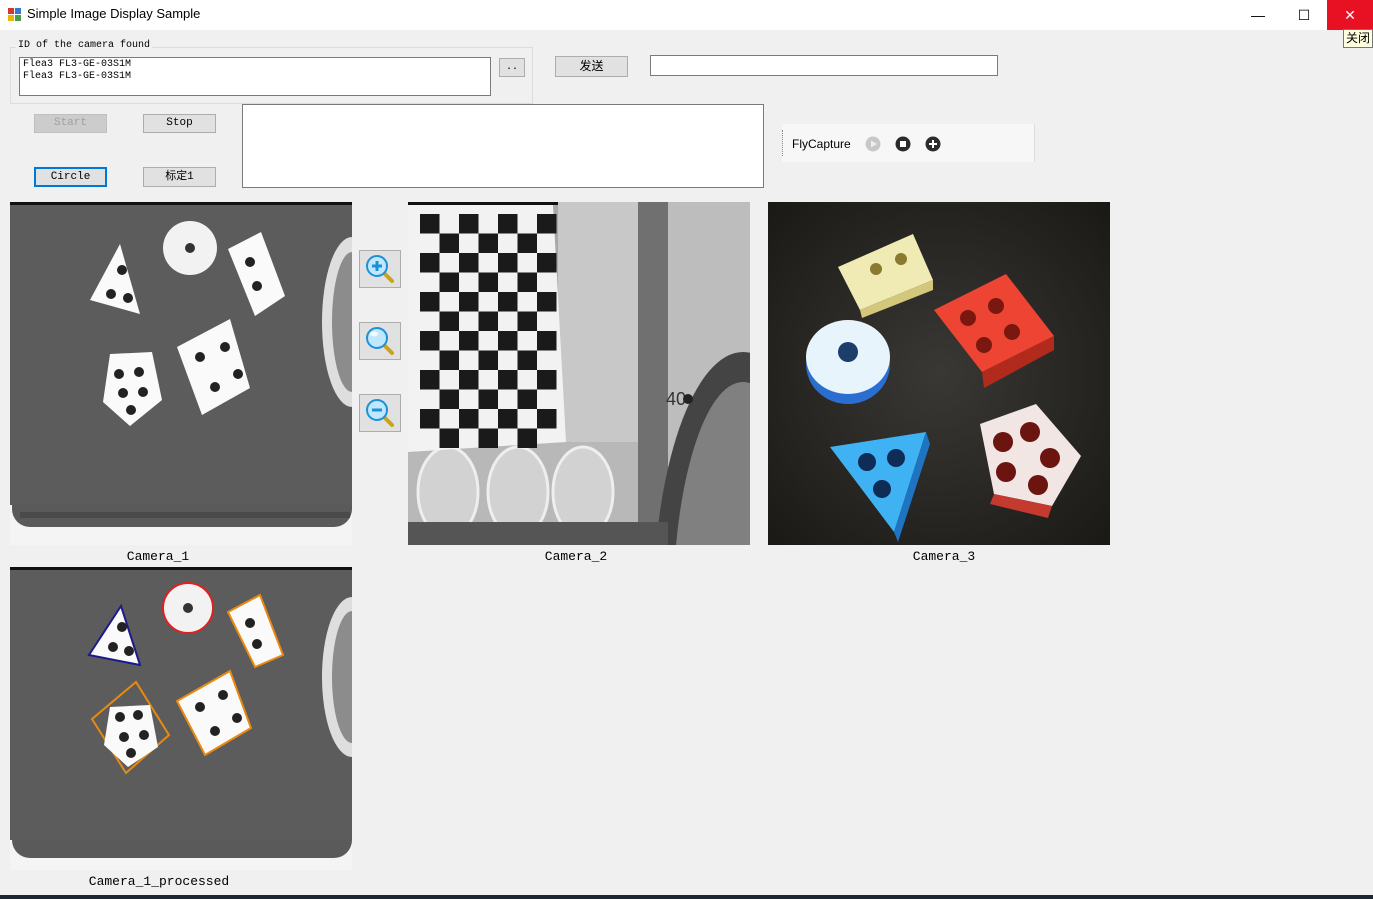 This screenshot has width=1373, height=899. I want to click on title-bar, so click(686, 15).